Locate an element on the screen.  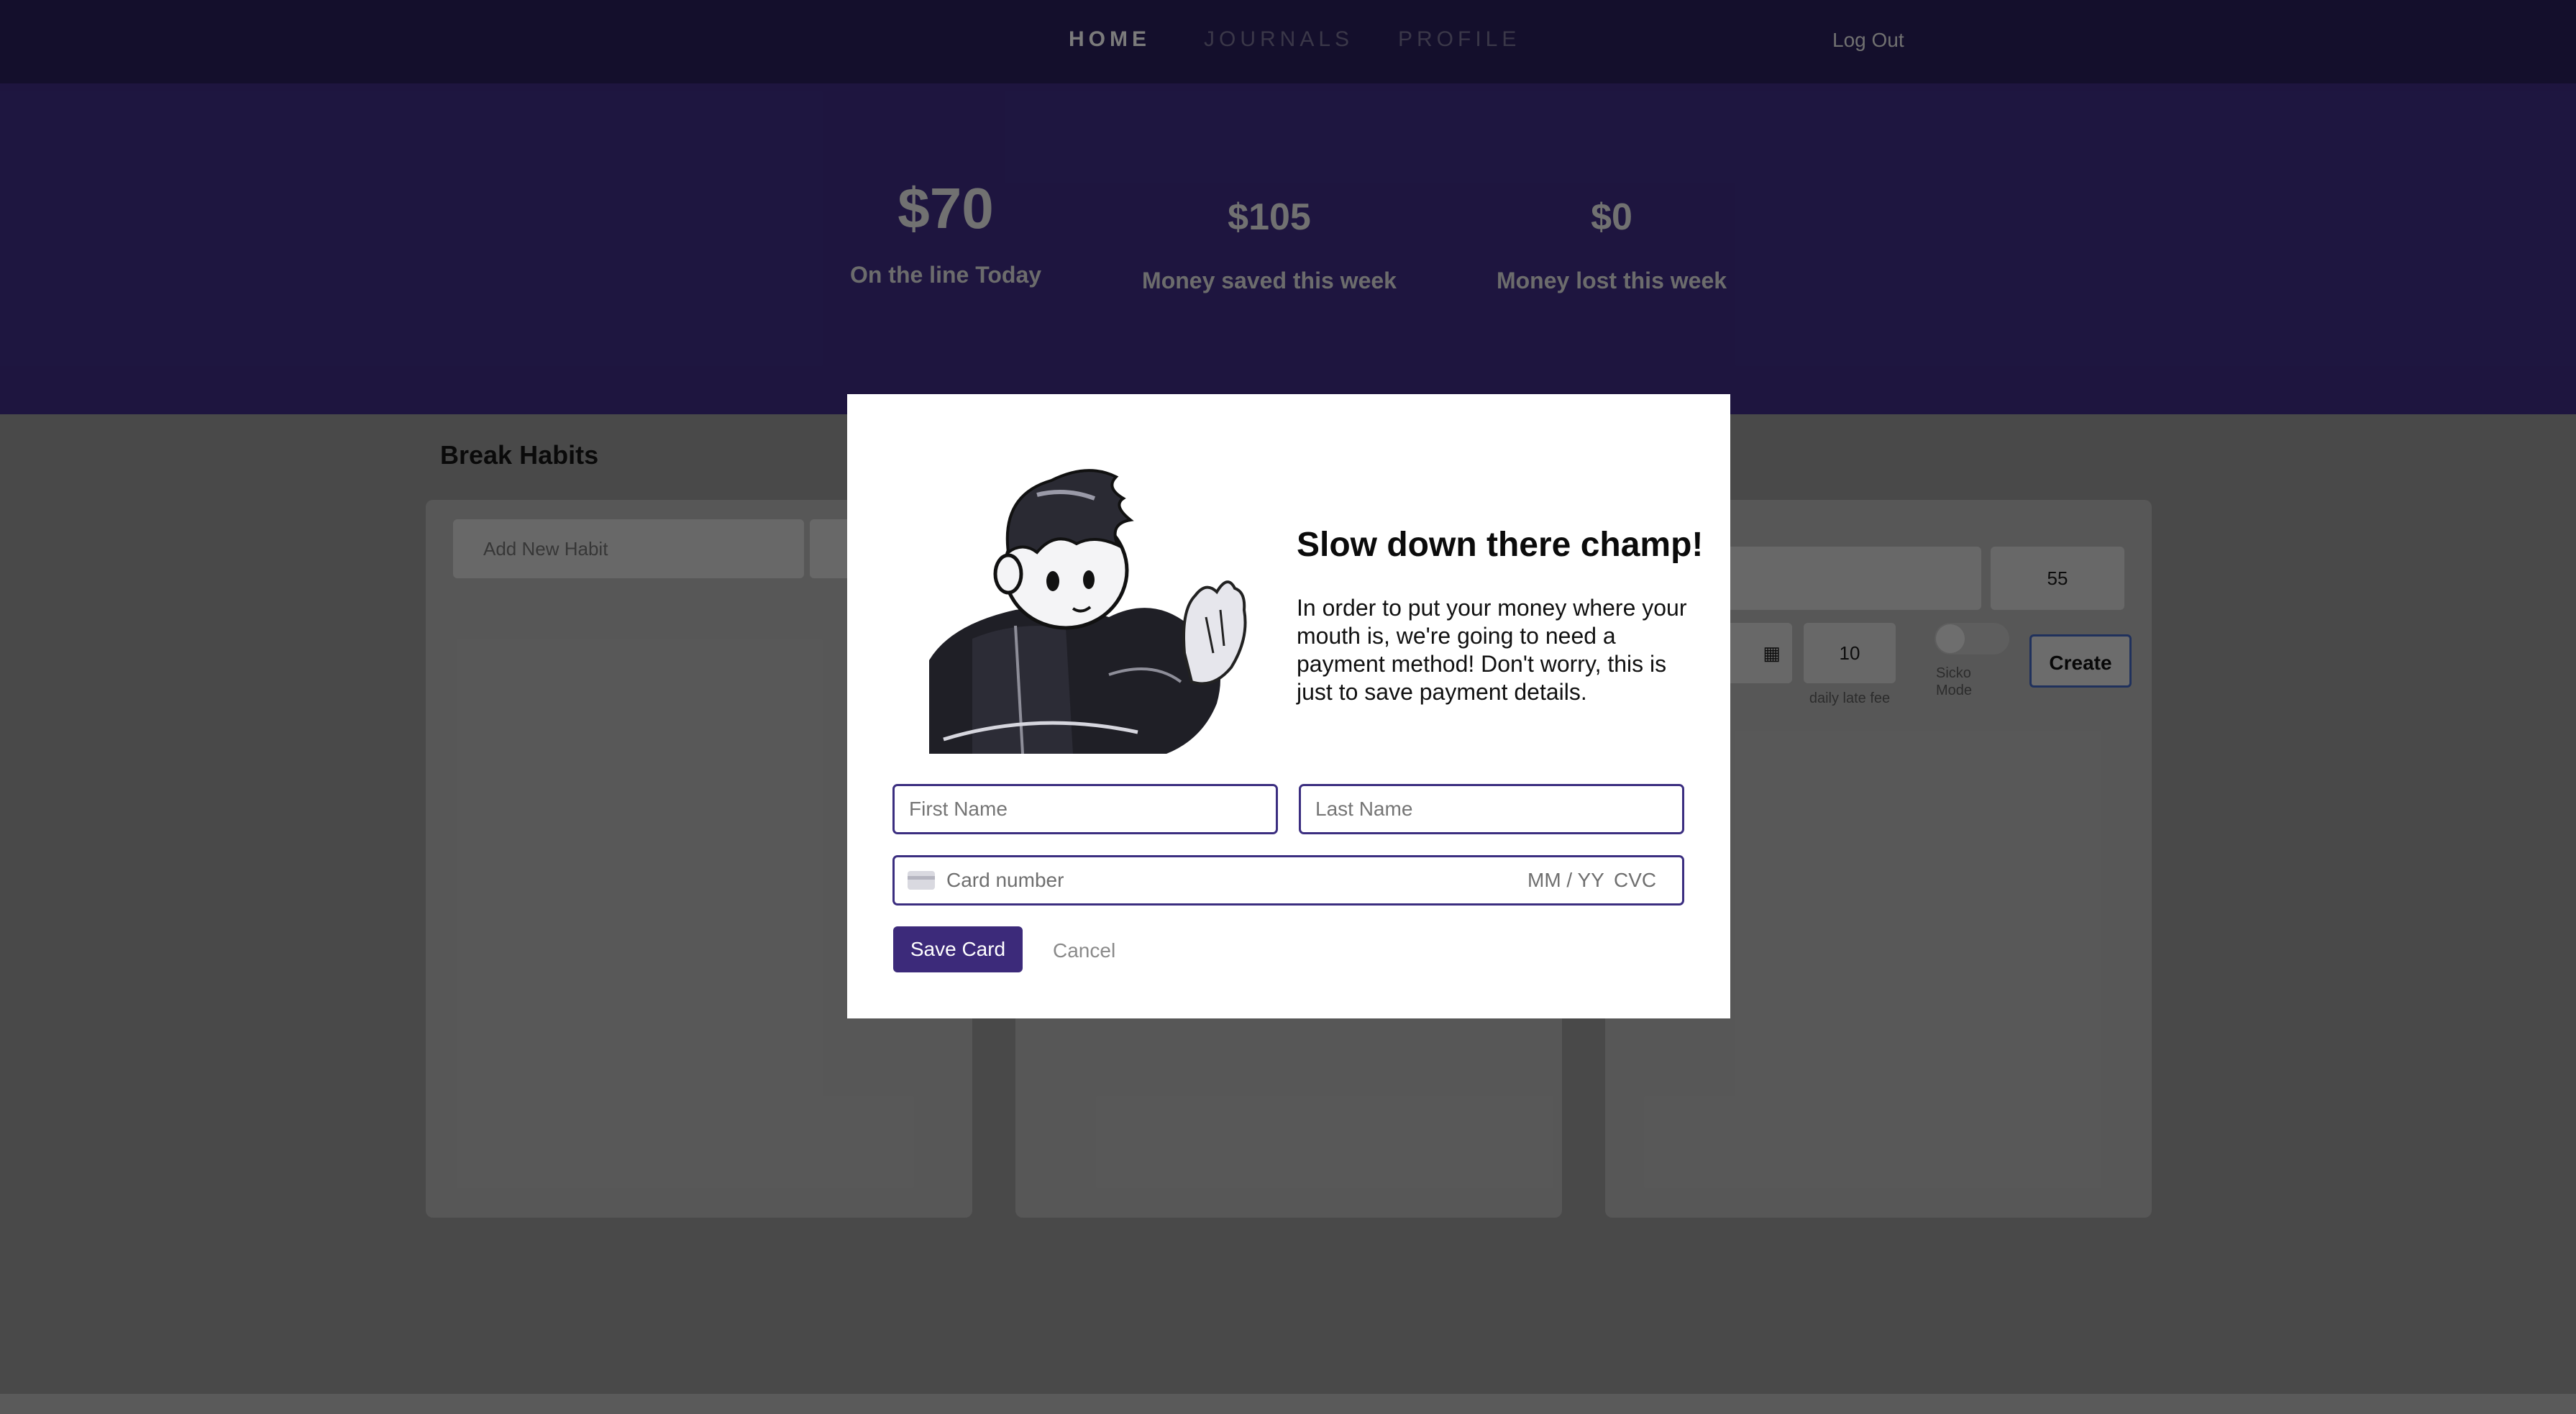
modal-title: Slow down there champ! is located at coordinates (1501, 545).